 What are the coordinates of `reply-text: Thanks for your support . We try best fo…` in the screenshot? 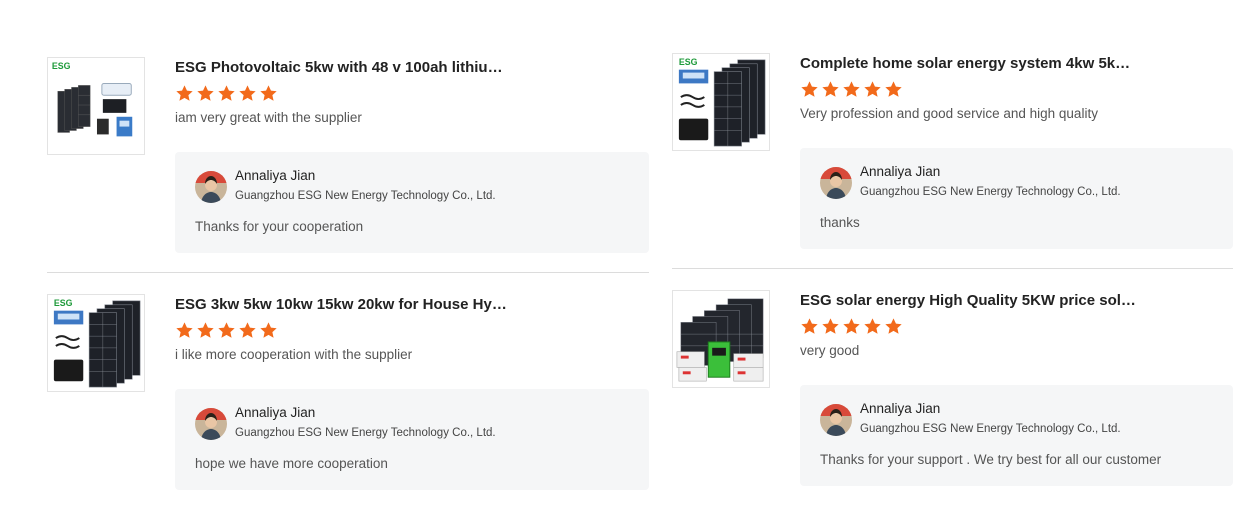 It's located at (991, 459).